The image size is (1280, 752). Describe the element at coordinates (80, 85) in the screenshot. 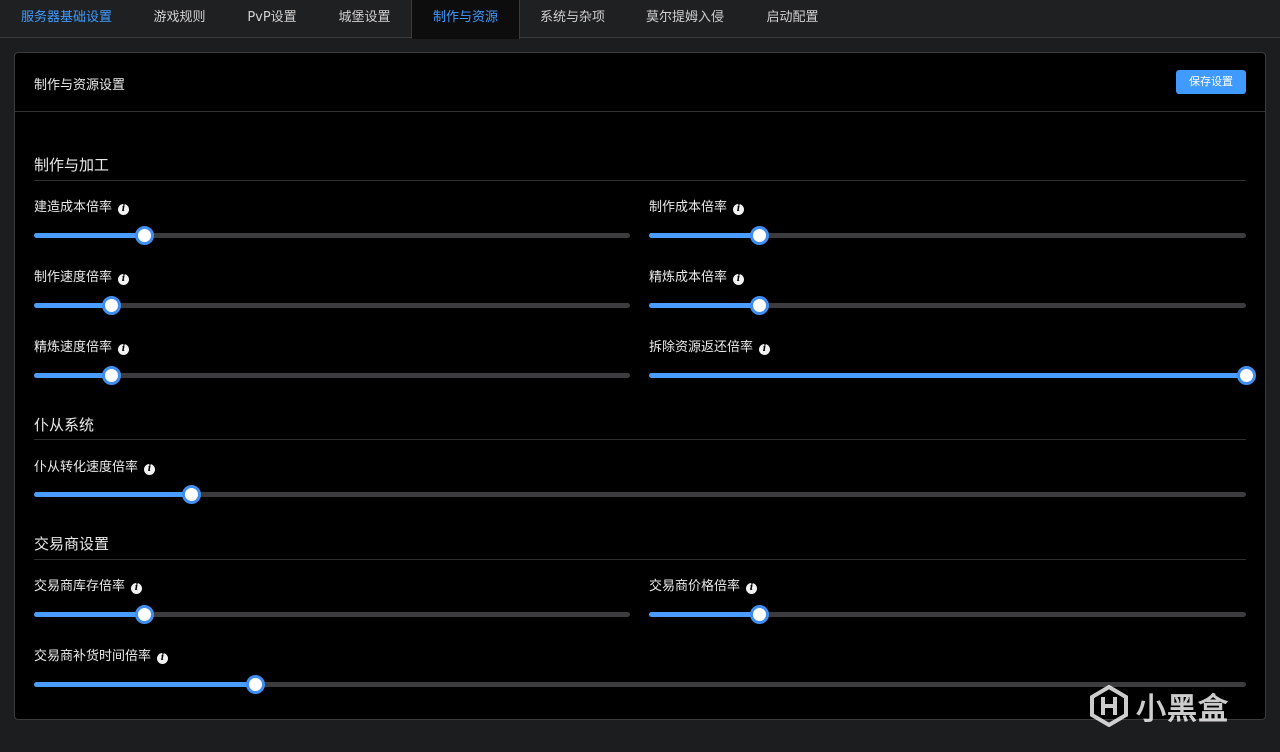

I see `panel-title: 制作与资源设置` at that location.